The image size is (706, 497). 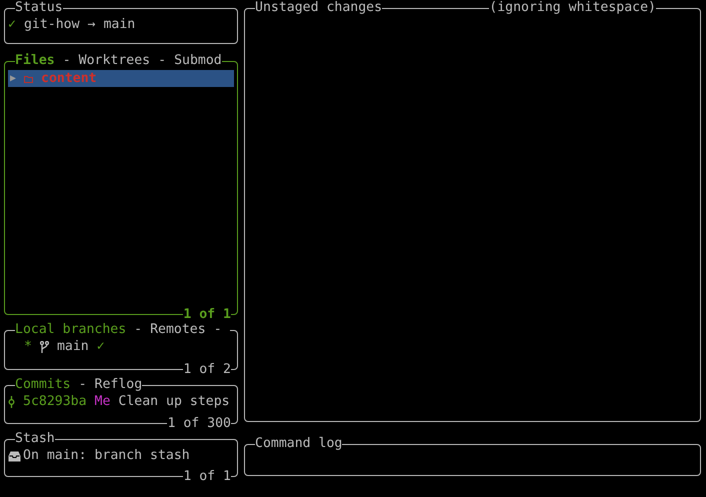 What do you see at coordinates (199, 423) in the screenshot?
I see `item-counter: 1 of 300` at bounding box center [199, 423].